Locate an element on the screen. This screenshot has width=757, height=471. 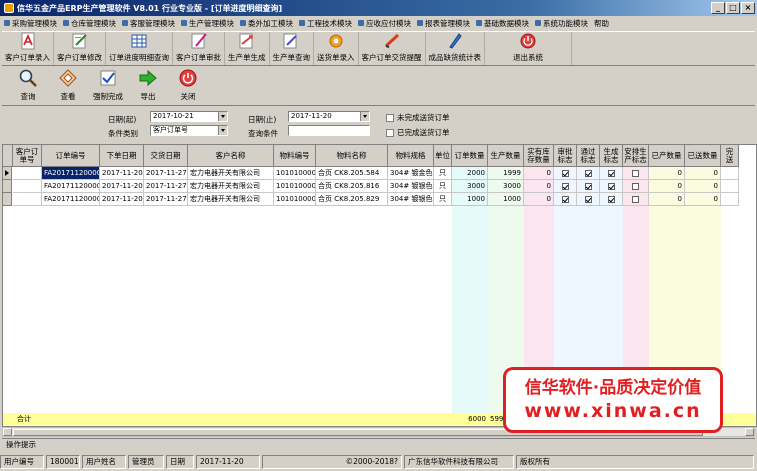
header-production-qty-col: 生产数量 is located at coordinates (506, 156).